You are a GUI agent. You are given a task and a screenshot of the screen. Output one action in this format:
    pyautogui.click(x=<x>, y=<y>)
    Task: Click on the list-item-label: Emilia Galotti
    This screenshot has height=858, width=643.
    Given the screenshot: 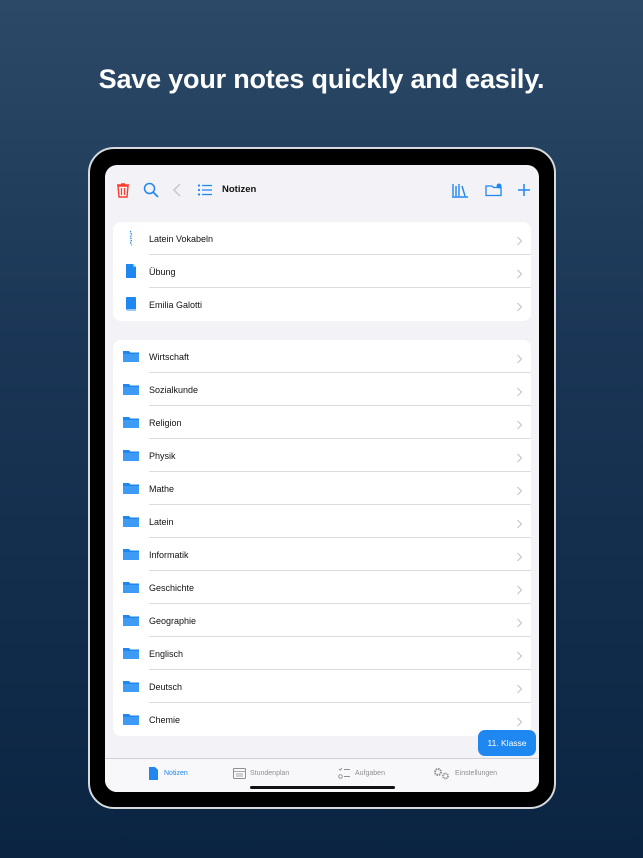 What is the action you would take?
    pyautogui.click(x=176, y=304)
    